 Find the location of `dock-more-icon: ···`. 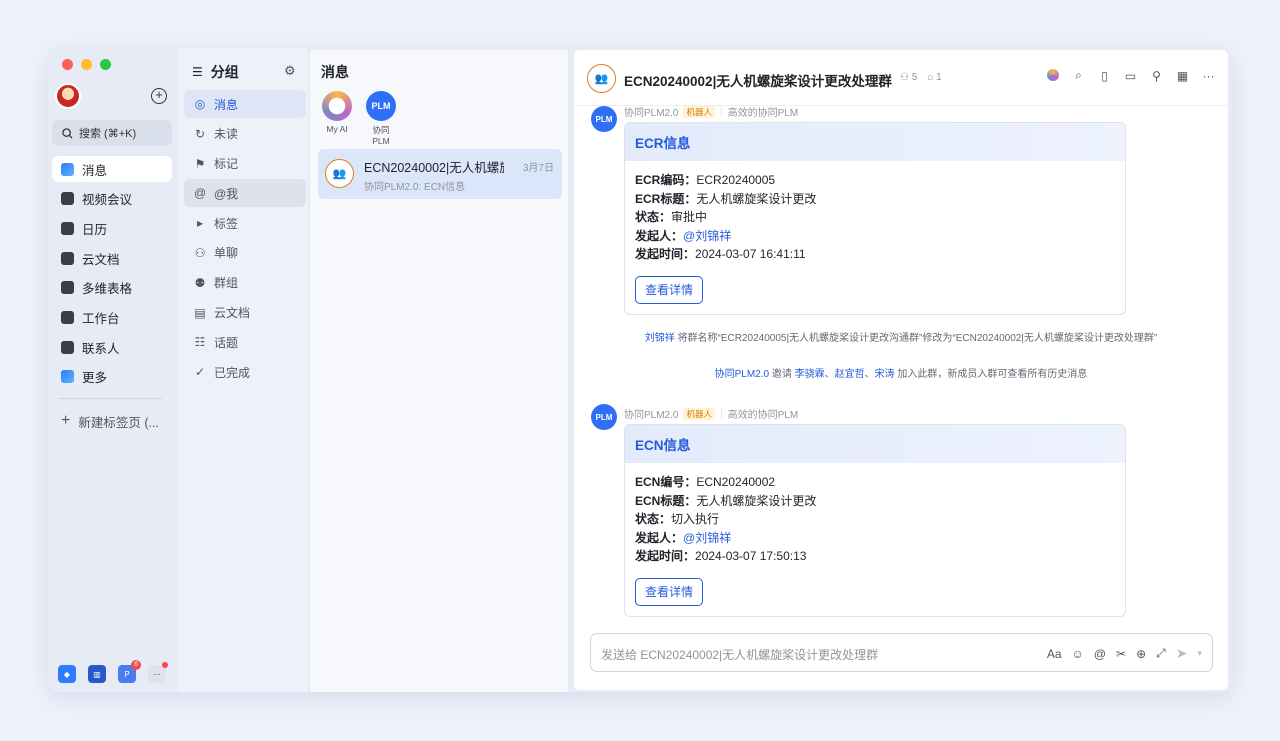

dock-more-icon: ··· is located at coordinates (158, 672).